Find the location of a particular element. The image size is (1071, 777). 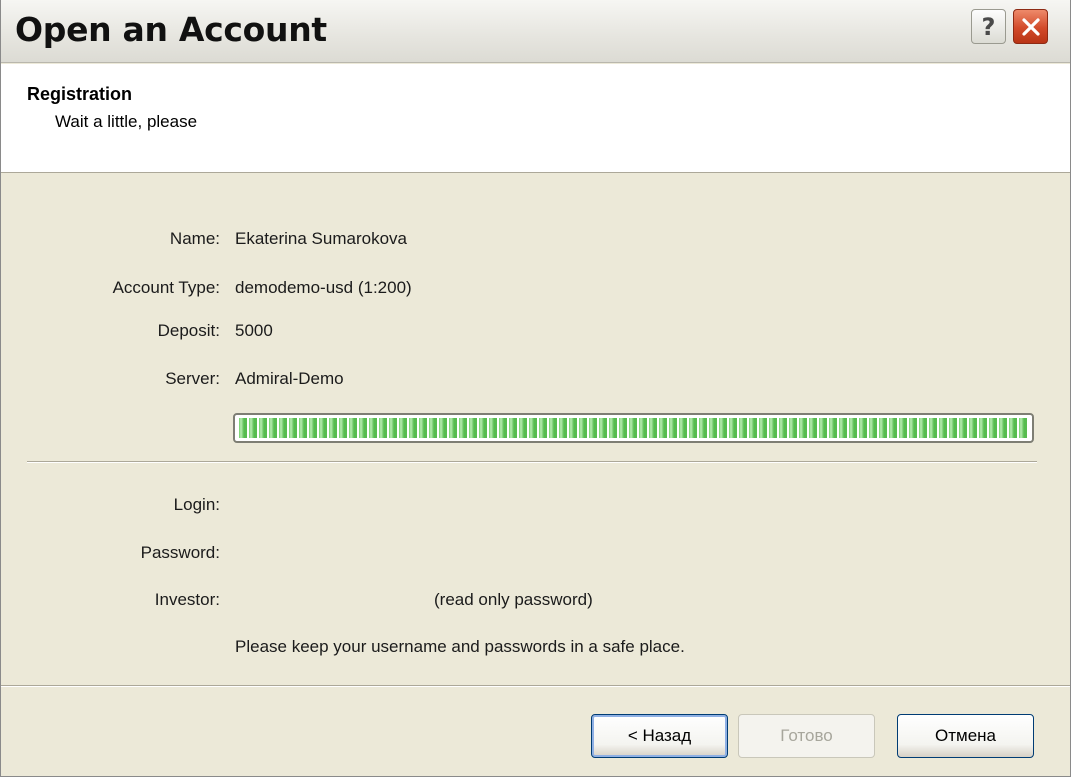

wizard-header: Registration Wait a little, please is located at coordinates (535, 118).